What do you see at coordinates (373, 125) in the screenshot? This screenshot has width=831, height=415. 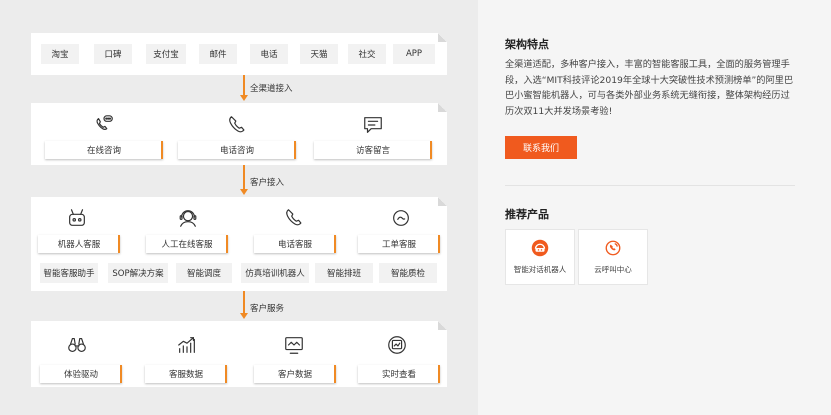 I see `chat-message-icon` at bounding box center [373, 125].